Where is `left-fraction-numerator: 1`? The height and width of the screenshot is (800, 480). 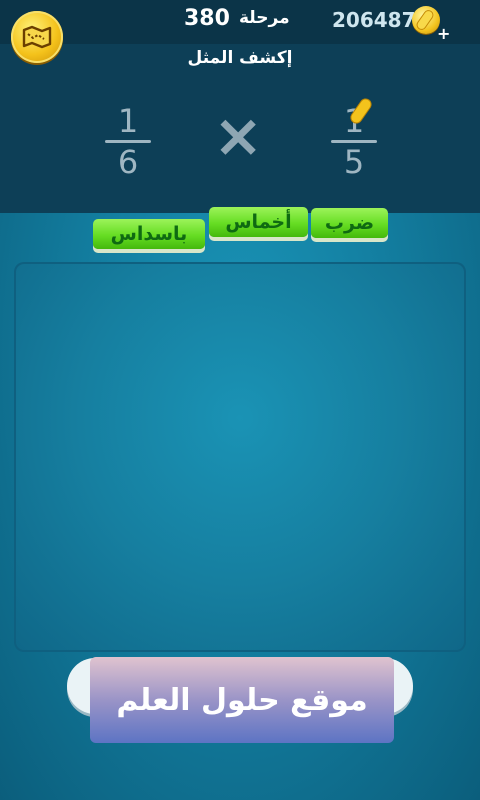
left-fraction-numerator: 1 is located at coordinates (128, 121).